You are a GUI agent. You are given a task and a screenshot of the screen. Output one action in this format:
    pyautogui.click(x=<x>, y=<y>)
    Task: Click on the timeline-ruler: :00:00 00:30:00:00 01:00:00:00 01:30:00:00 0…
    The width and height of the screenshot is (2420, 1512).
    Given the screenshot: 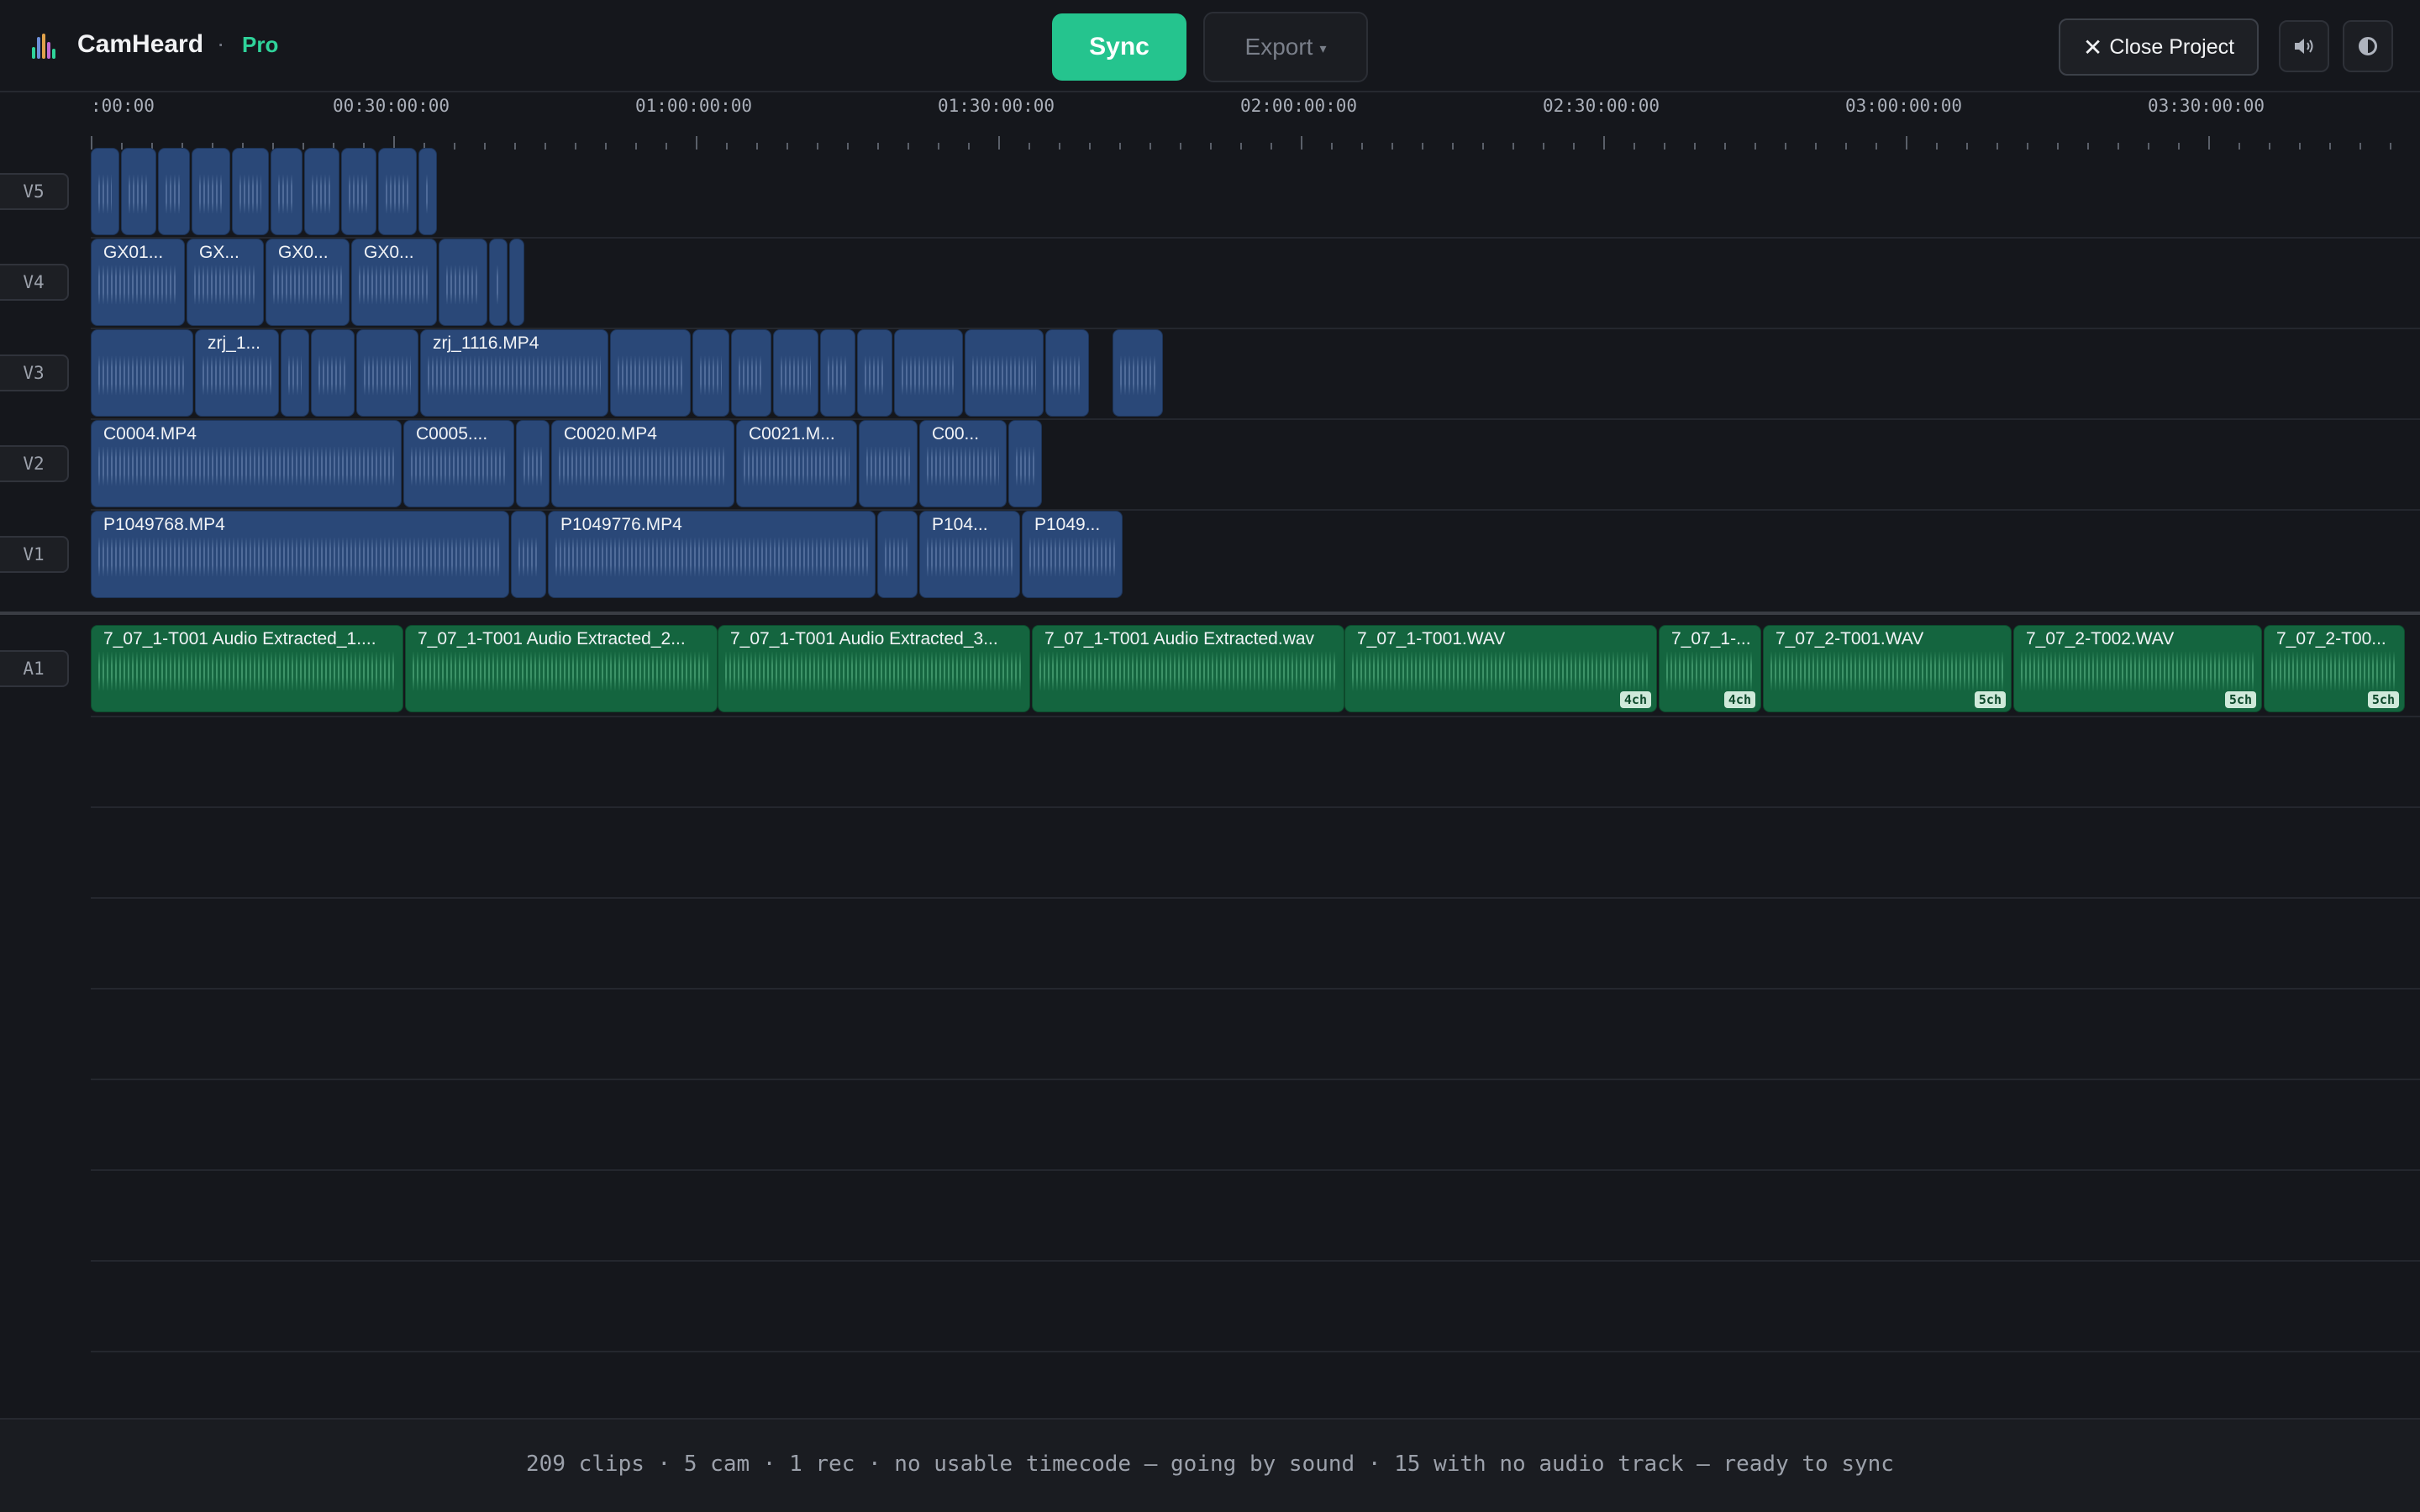 What is the action you would take?
    pyautogui.click(x=1255, y=122)
    